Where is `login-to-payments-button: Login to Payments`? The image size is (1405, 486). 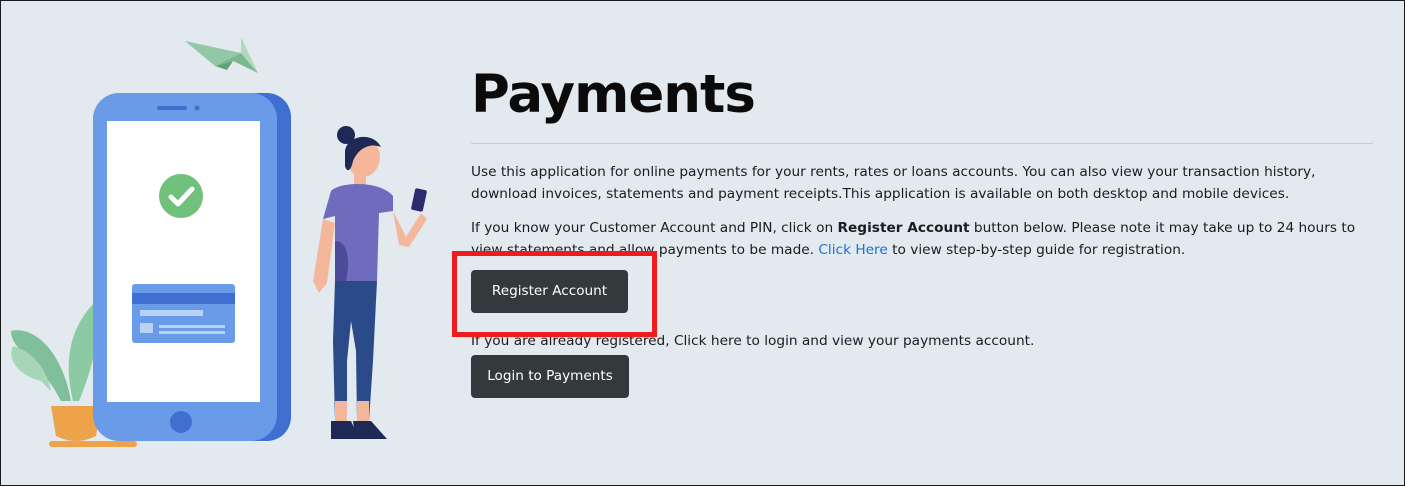 login-to-payments-button: Login to Payments is located at coordinates (550, 376).